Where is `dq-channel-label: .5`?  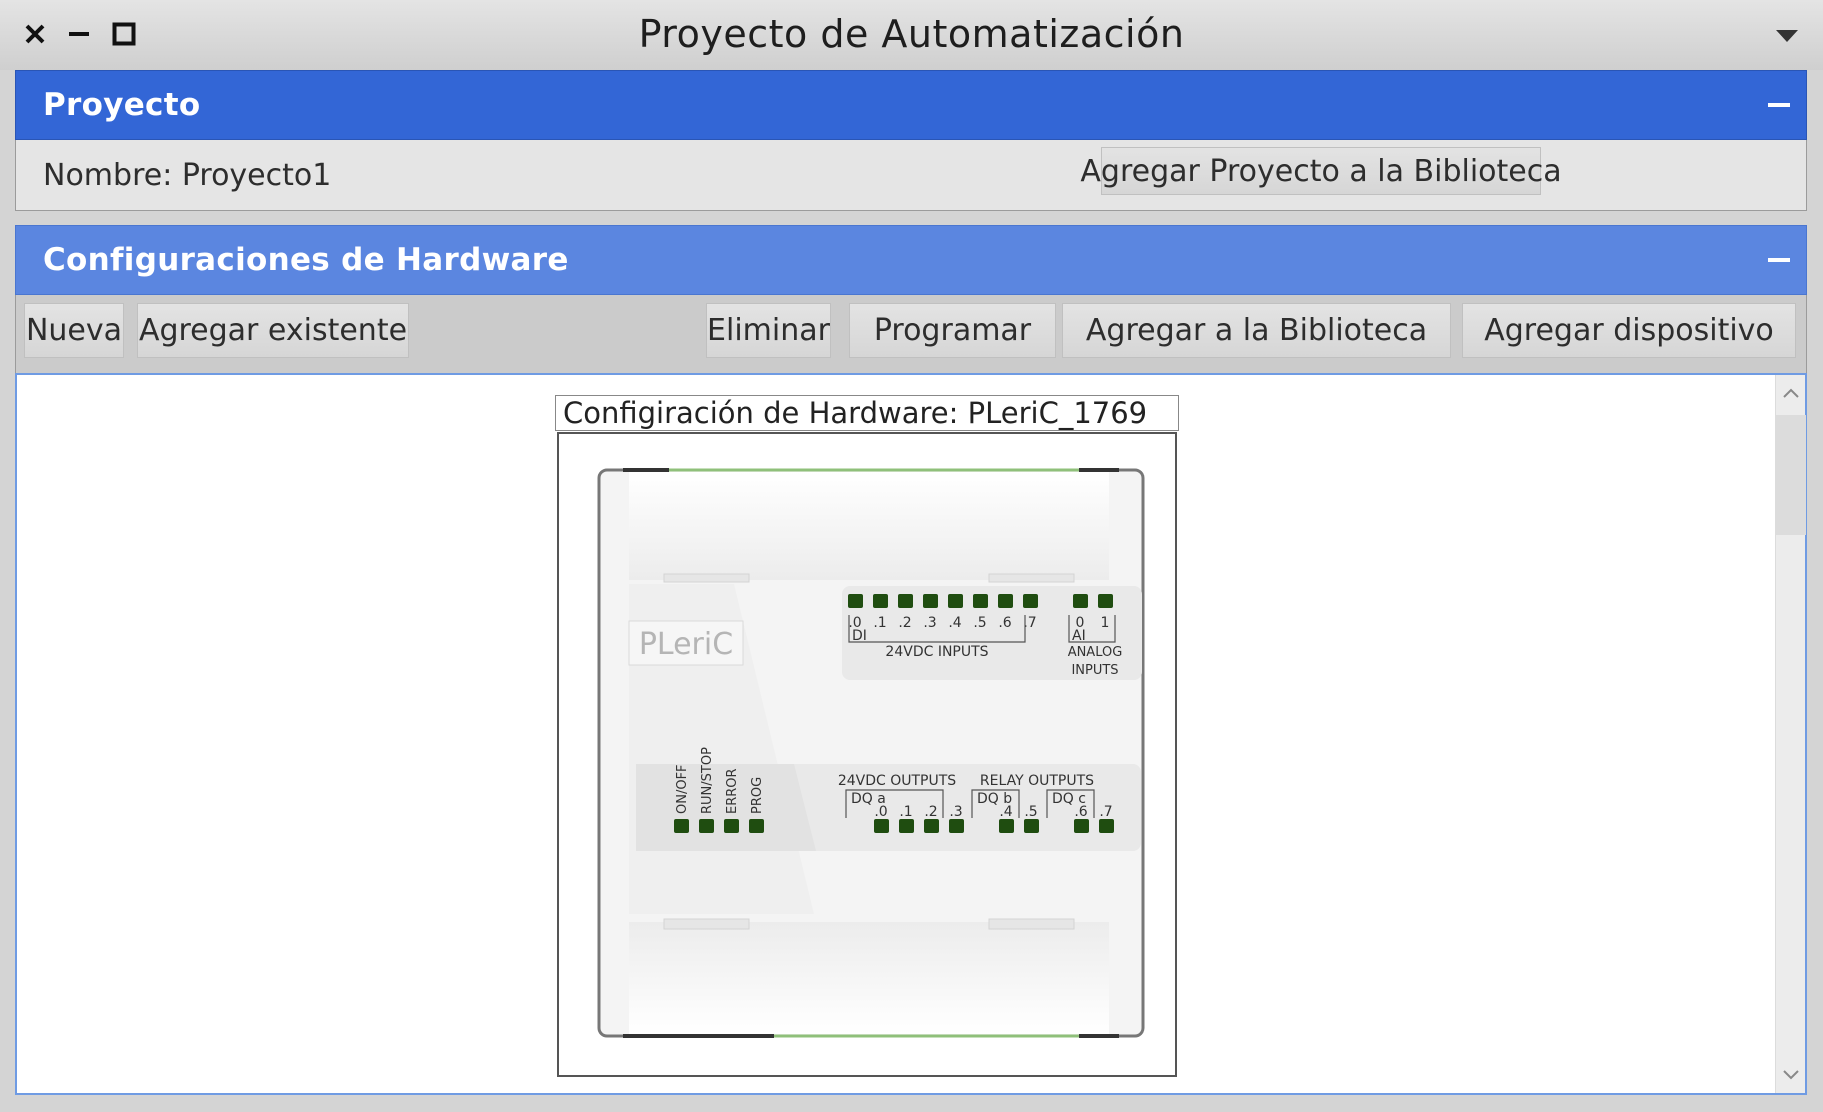 dq-channel-label: .5 is located at coordinates (1030, 812).